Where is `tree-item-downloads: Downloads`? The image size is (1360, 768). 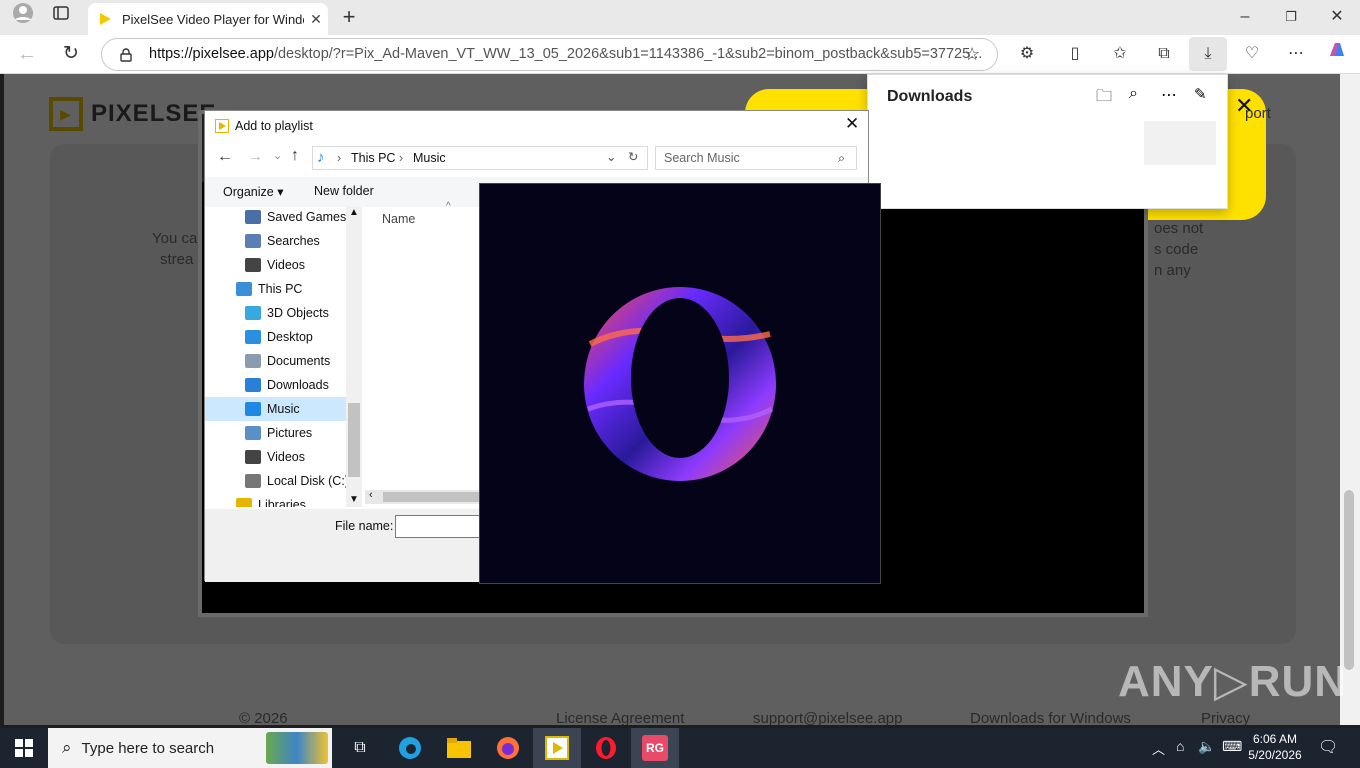 tree-item-downloads: Downloads is located at coordinates (287, 385).